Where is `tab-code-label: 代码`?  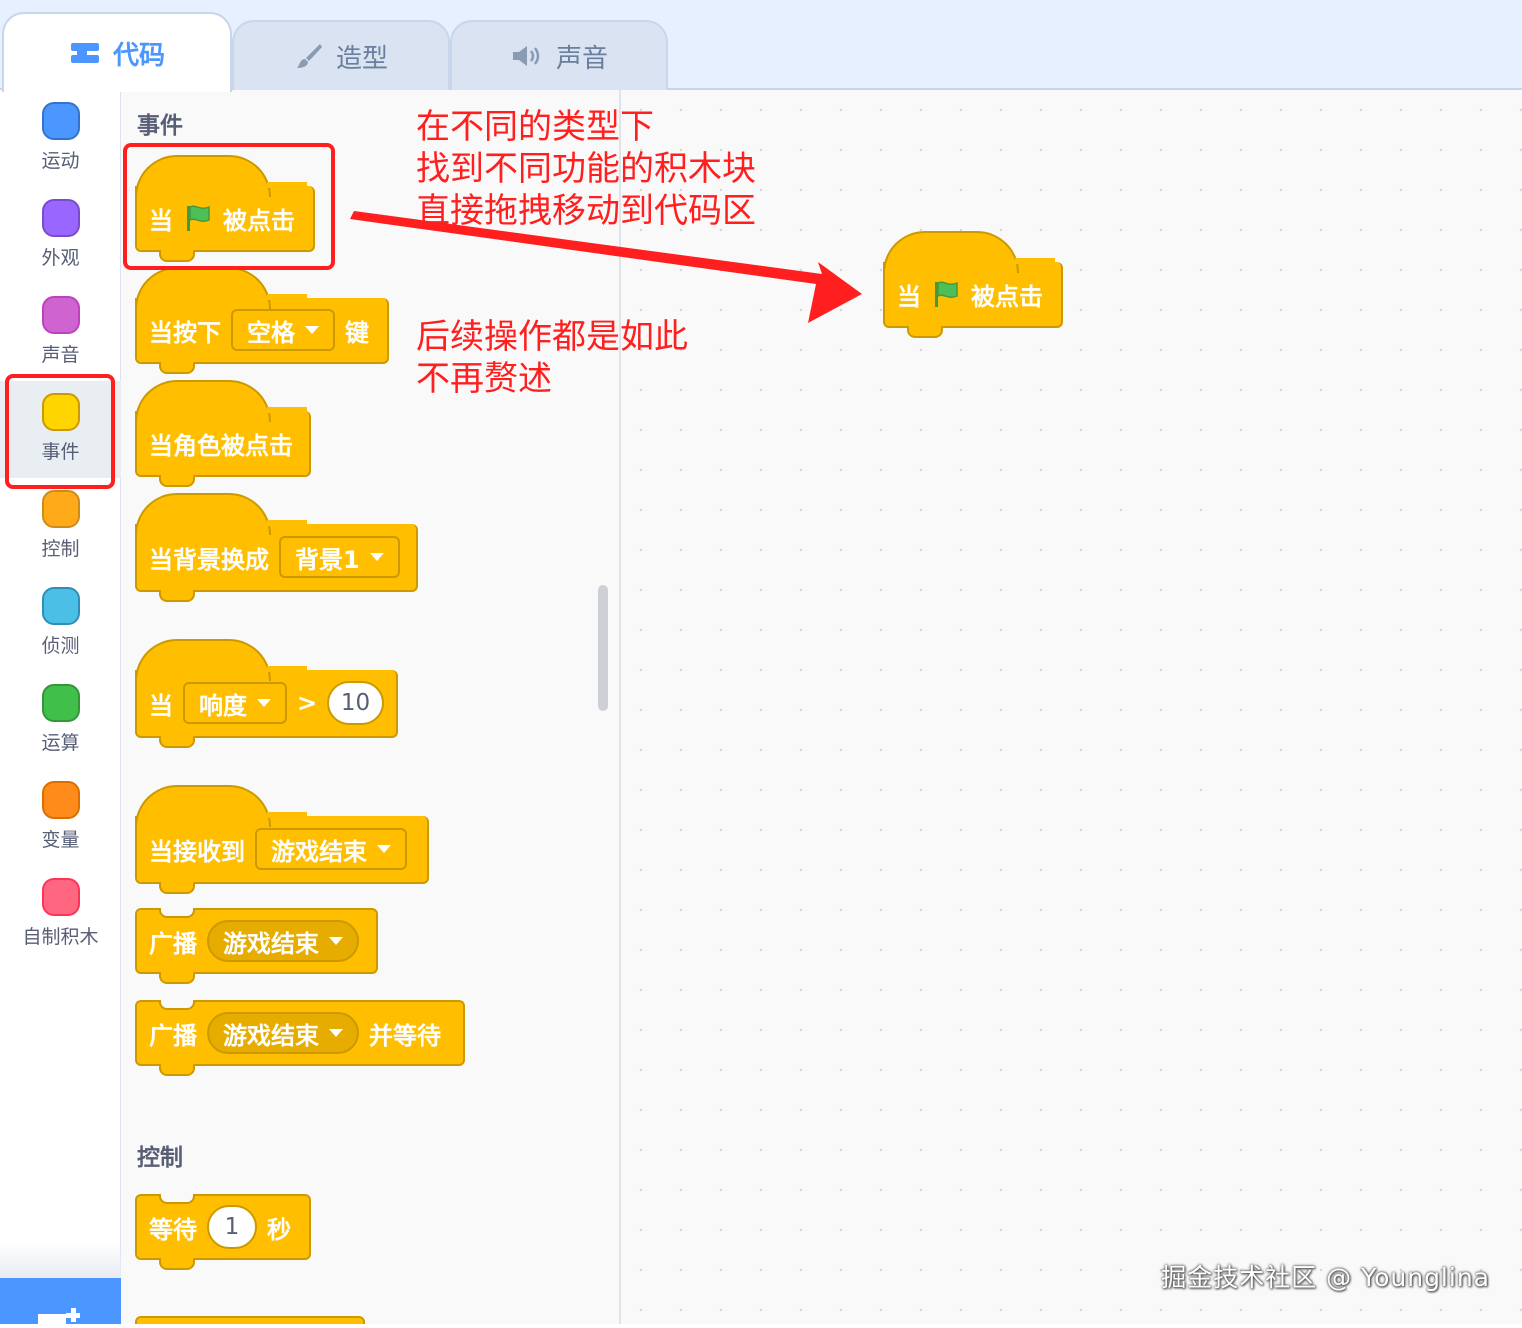 tab-code-label: 代码 is located at coordinates (138, 55).